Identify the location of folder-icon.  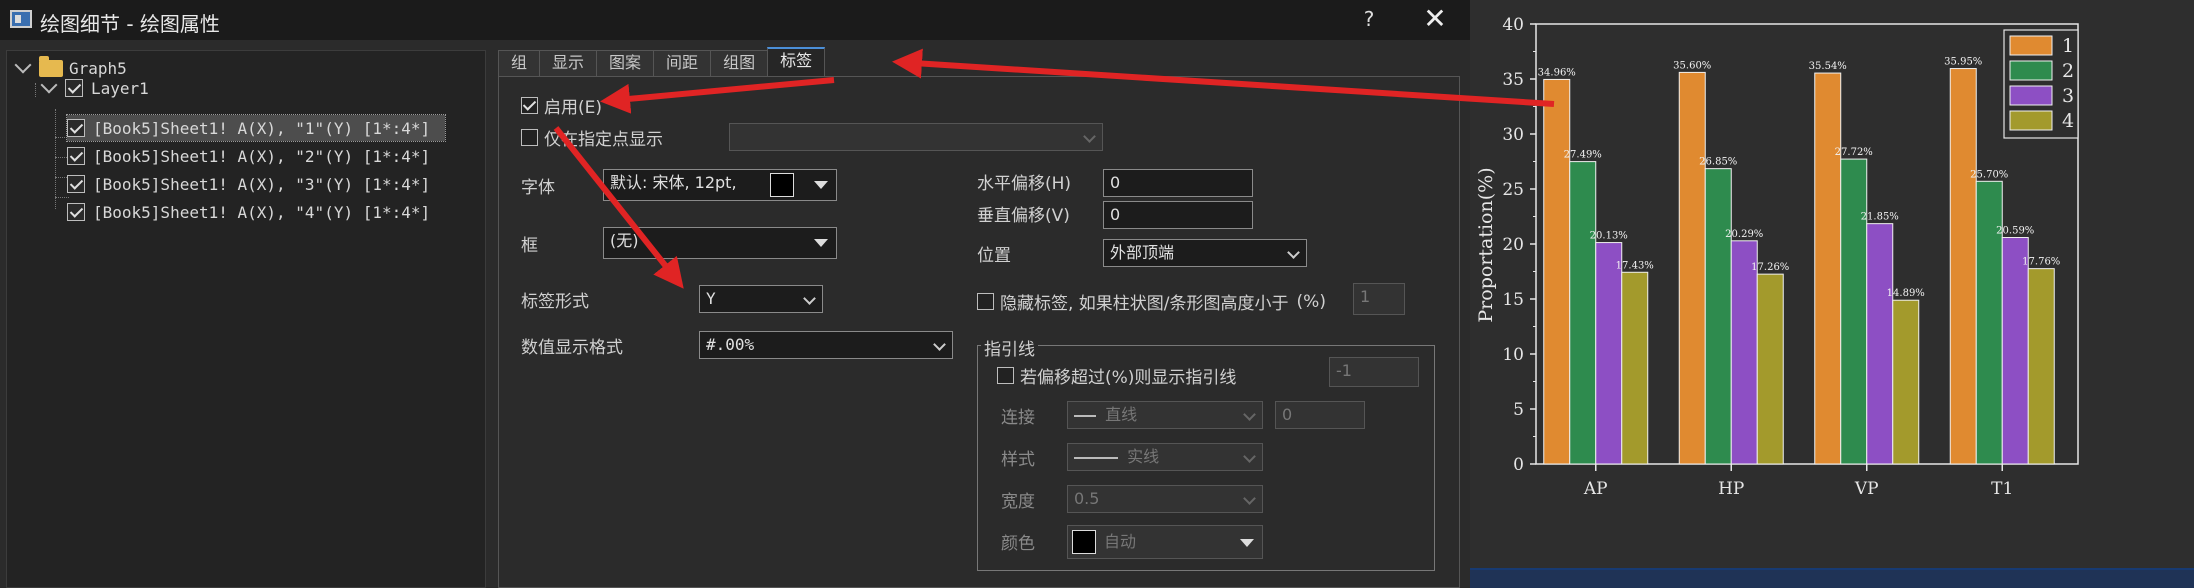
(51, 66).